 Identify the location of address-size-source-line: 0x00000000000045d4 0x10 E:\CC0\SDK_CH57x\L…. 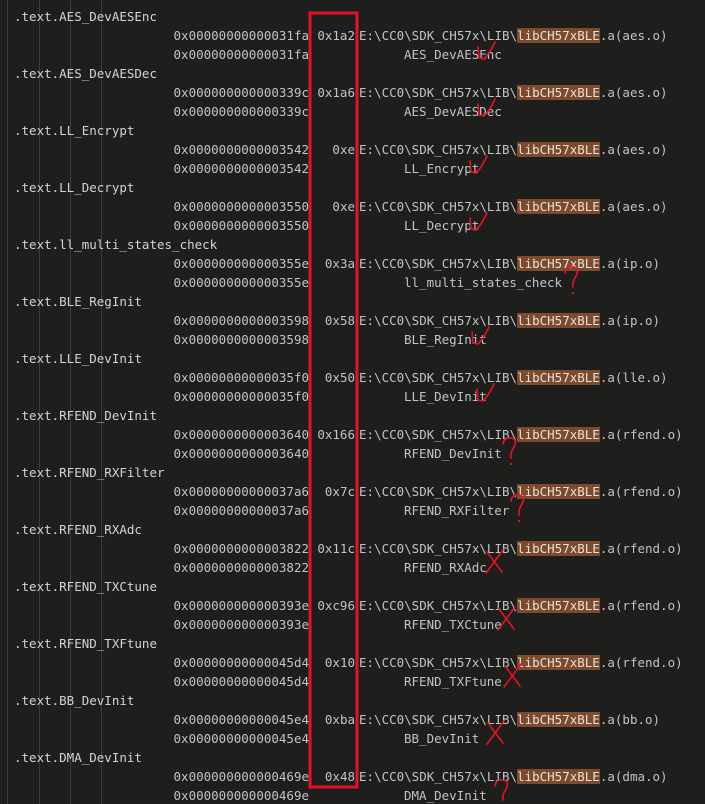
(352, 662).